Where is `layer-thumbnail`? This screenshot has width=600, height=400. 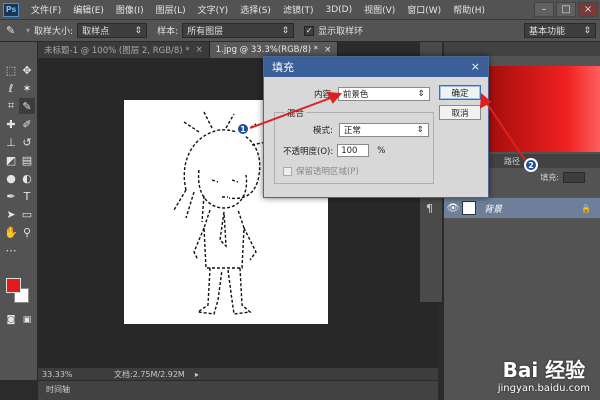
layer-thumbnail is located at coordinates (469, 208).